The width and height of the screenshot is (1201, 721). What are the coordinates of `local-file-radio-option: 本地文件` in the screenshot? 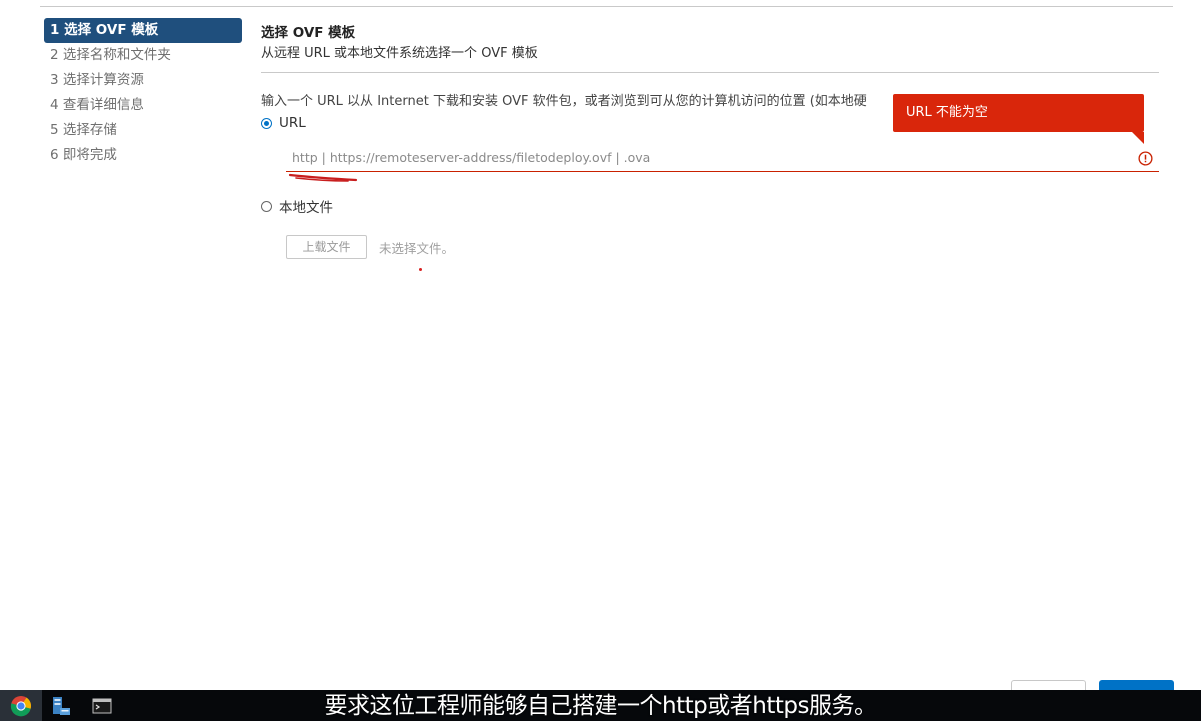 It's located at (297, 206).